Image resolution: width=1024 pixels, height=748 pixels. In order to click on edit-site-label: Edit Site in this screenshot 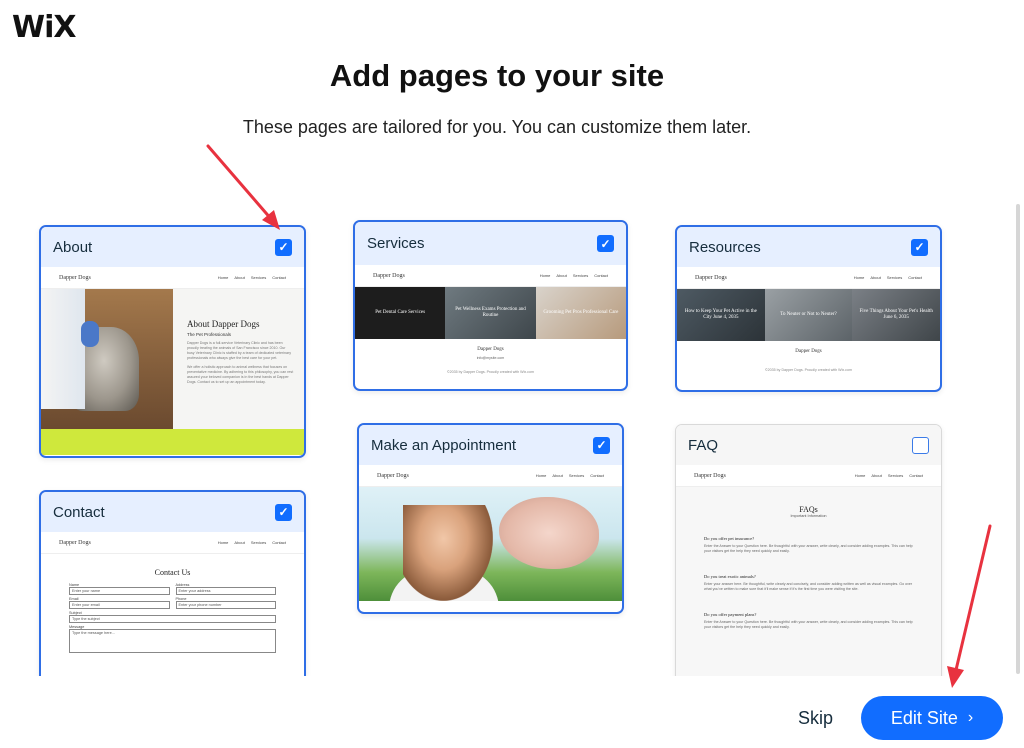, I will do `click(924, 717)`.